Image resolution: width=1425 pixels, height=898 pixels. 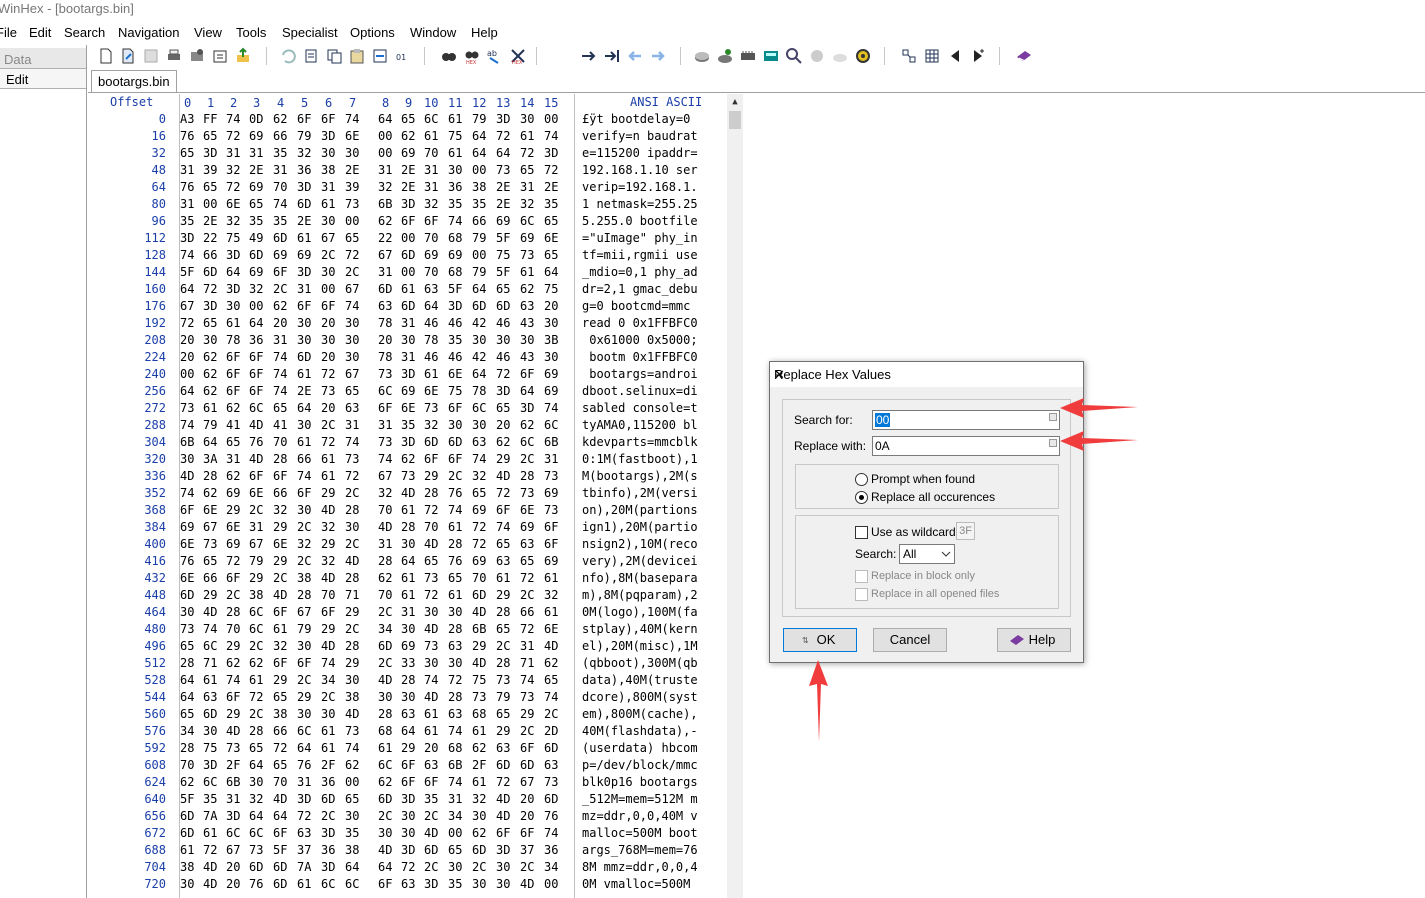 What do you see at coordinates (503, 765) in the screenshot?
I see `hex-byte: 6D` at bounding box center [503, 765].